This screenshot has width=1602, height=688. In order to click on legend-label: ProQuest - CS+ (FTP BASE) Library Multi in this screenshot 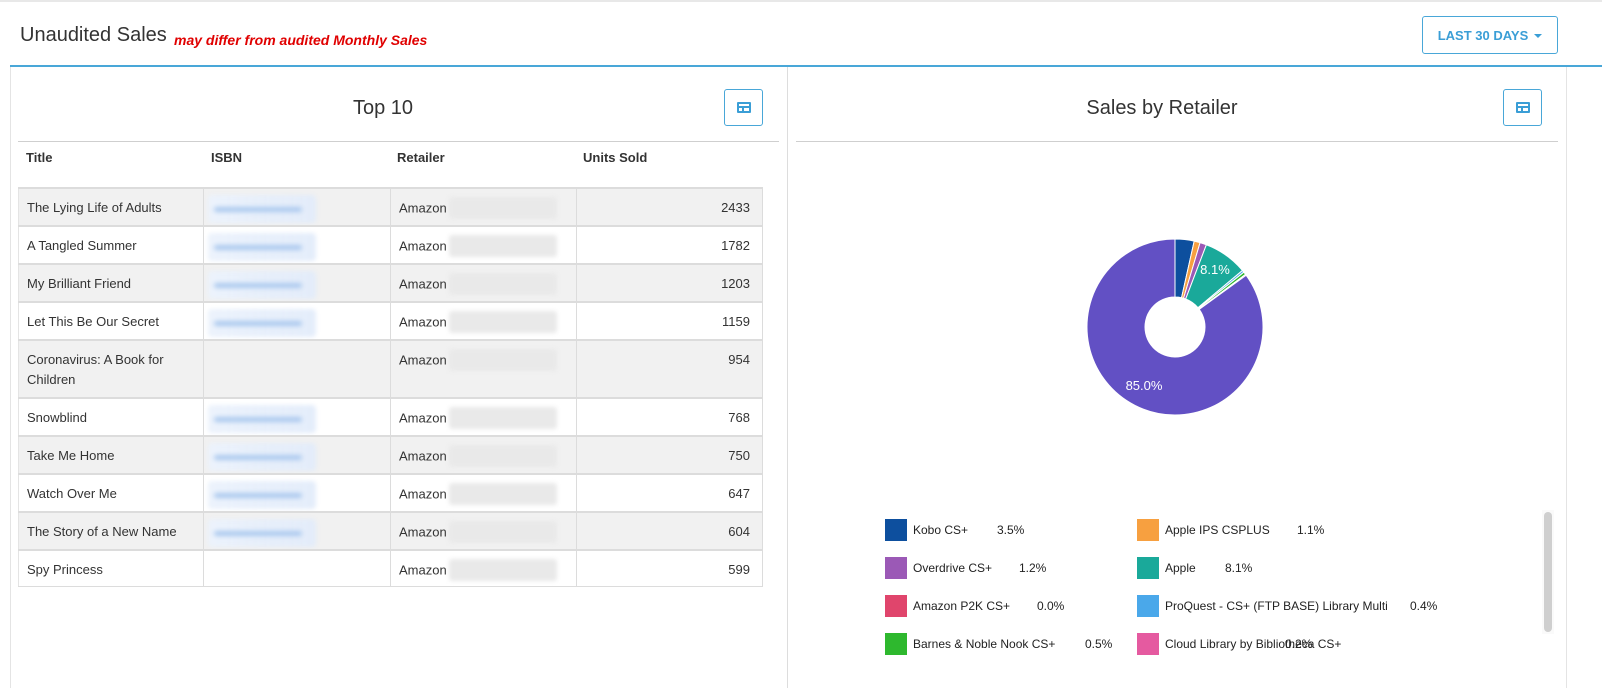, I will do `click(1276, 606)`.